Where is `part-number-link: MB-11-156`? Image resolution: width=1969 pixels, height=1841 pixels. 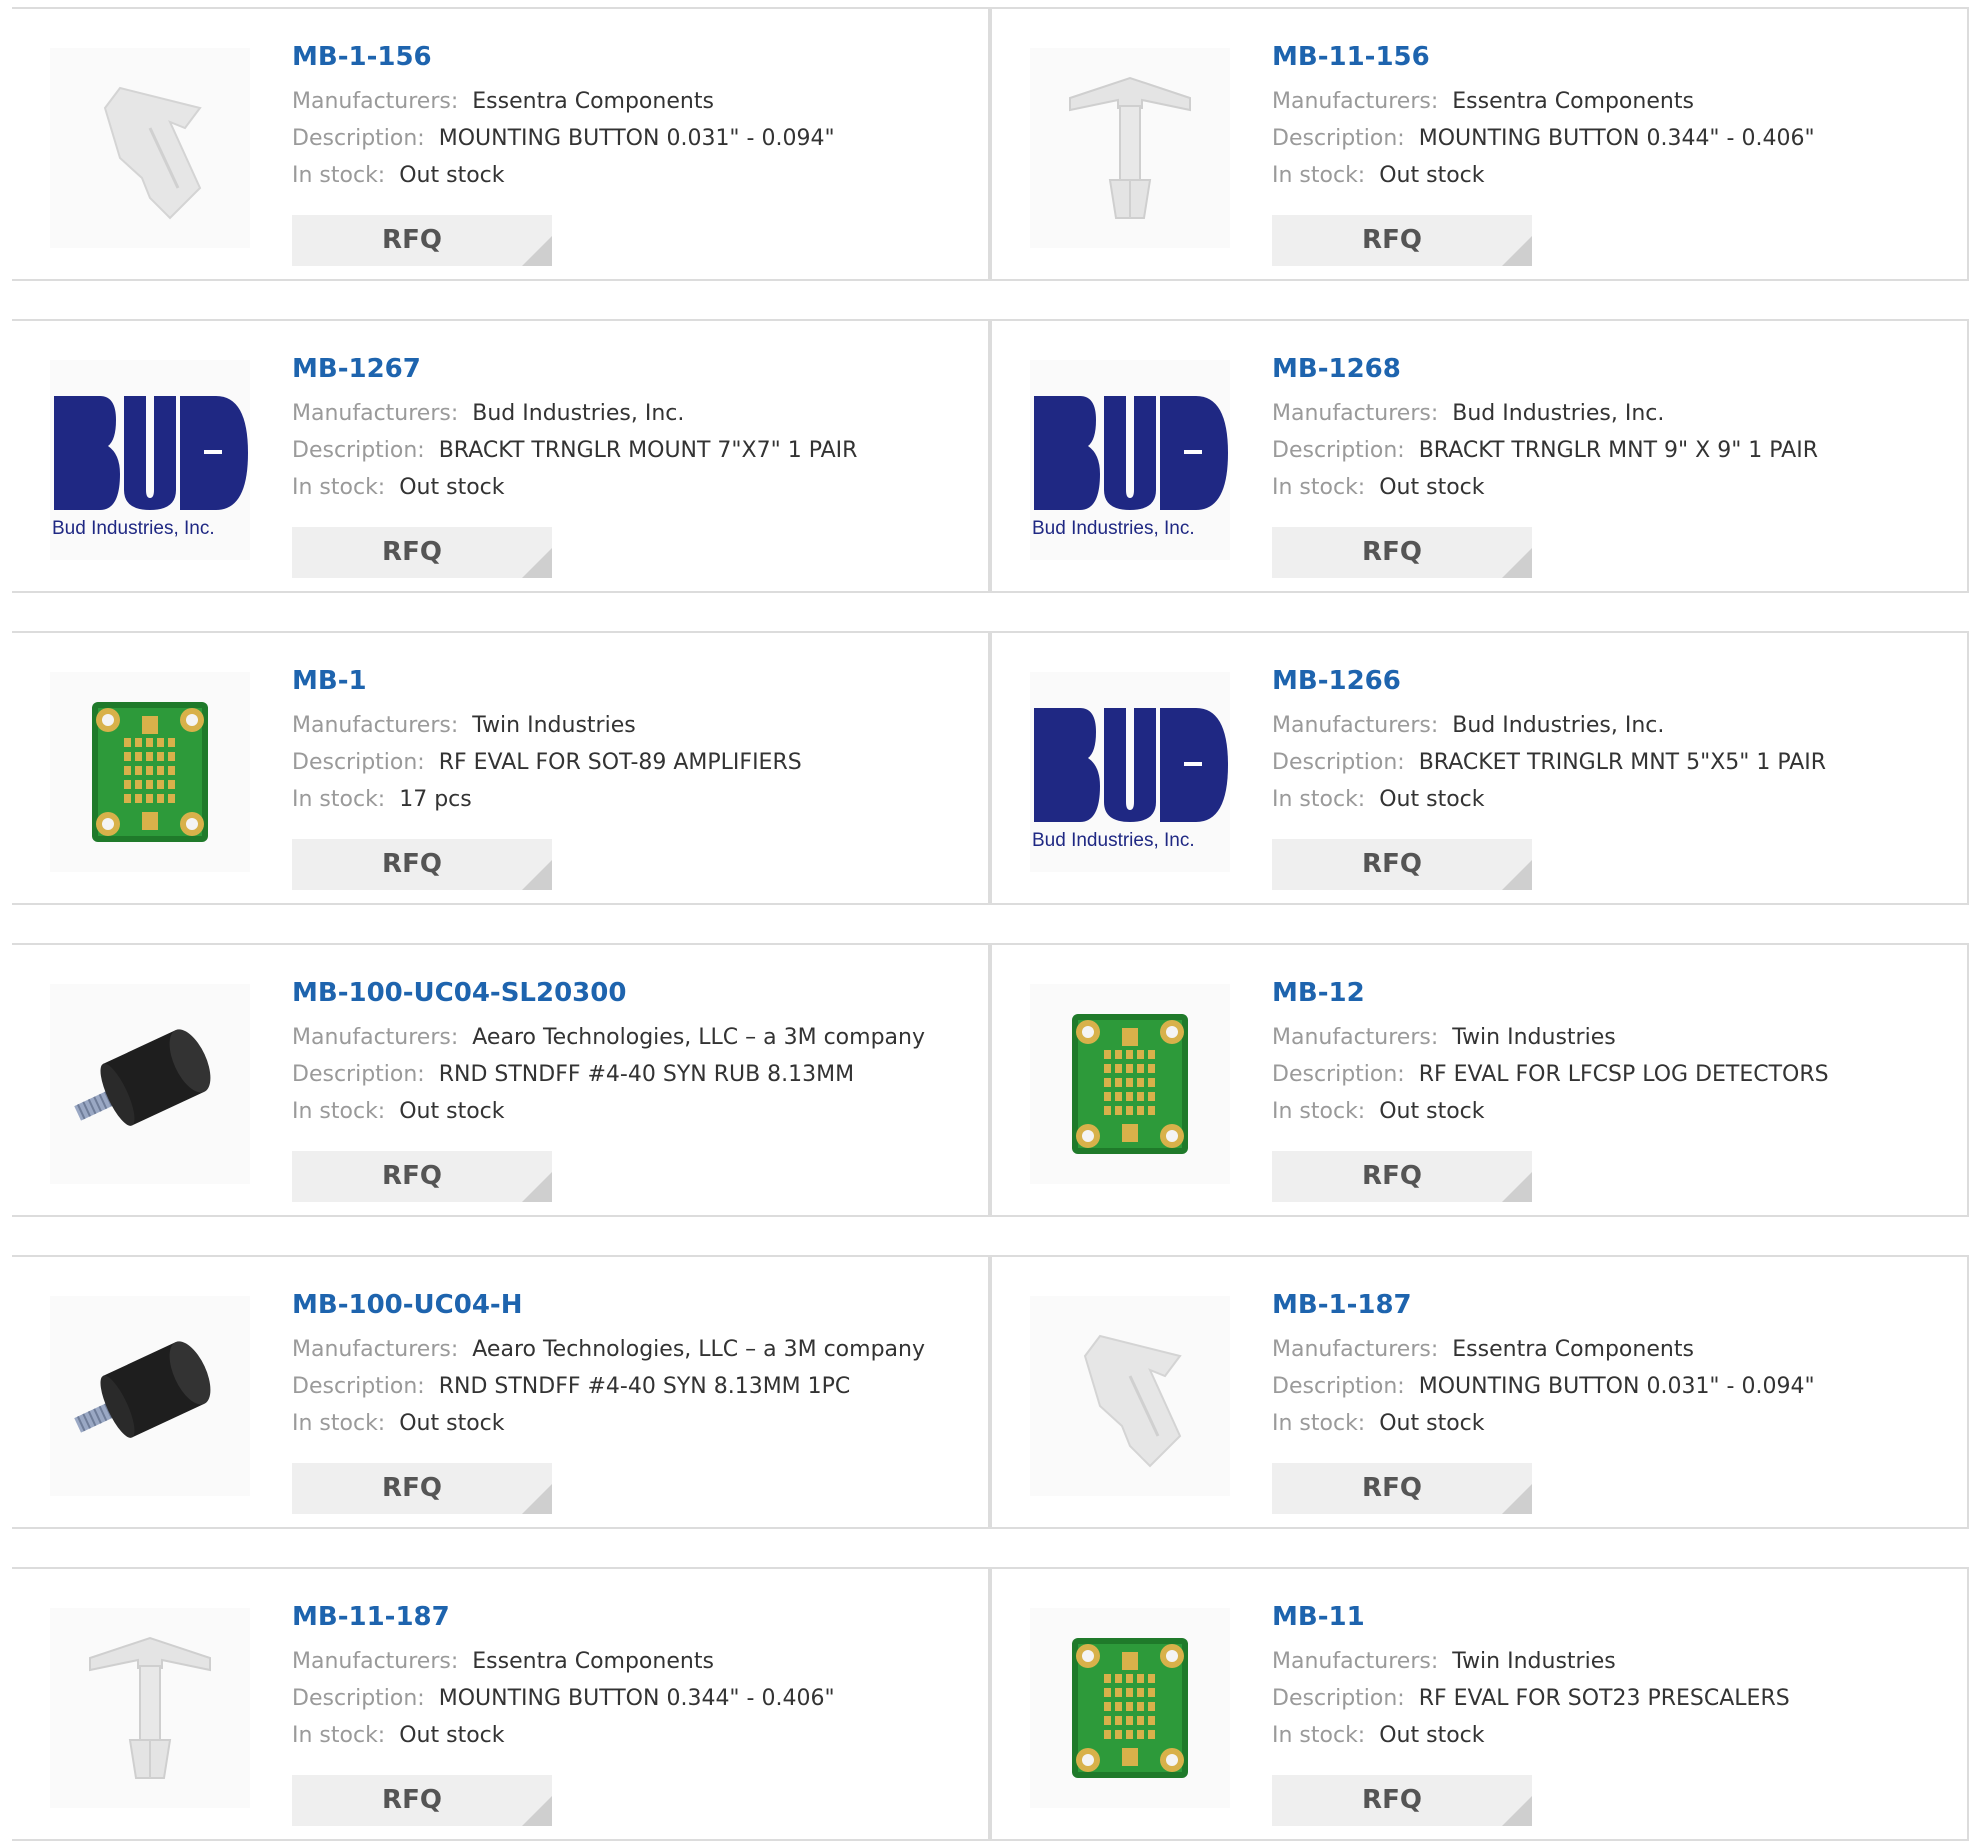 part-number-link: MB-11-156 is located at coordinates (1614, 57).